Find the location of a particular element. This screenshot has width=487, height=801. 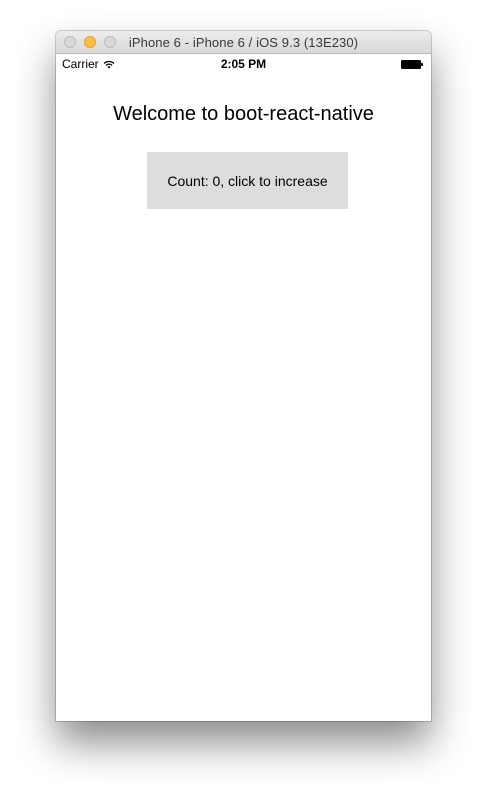

increase-count-button: Count: 0, click to increase is located at coordinates (247, 180).